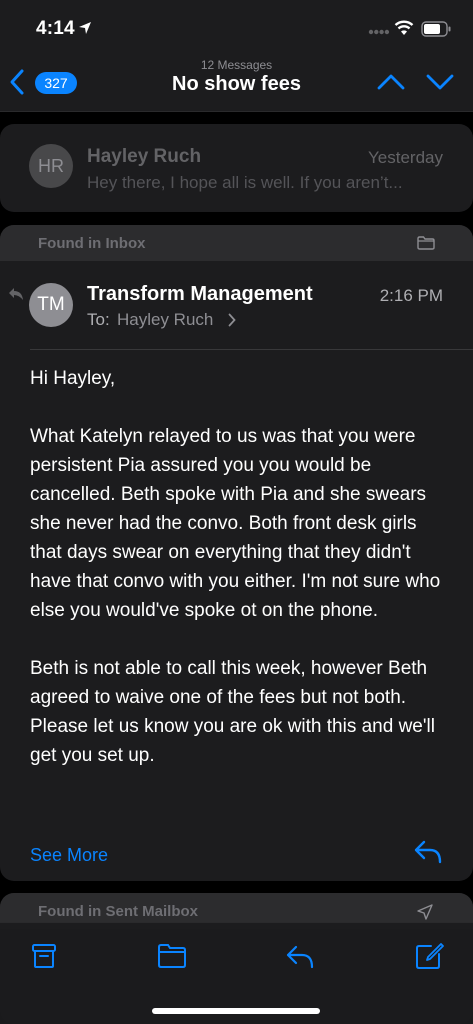 Image resolution: width=473 pixels, height=1024 pixels. I want to click on status-bar: 4:14, so click(236, 24).